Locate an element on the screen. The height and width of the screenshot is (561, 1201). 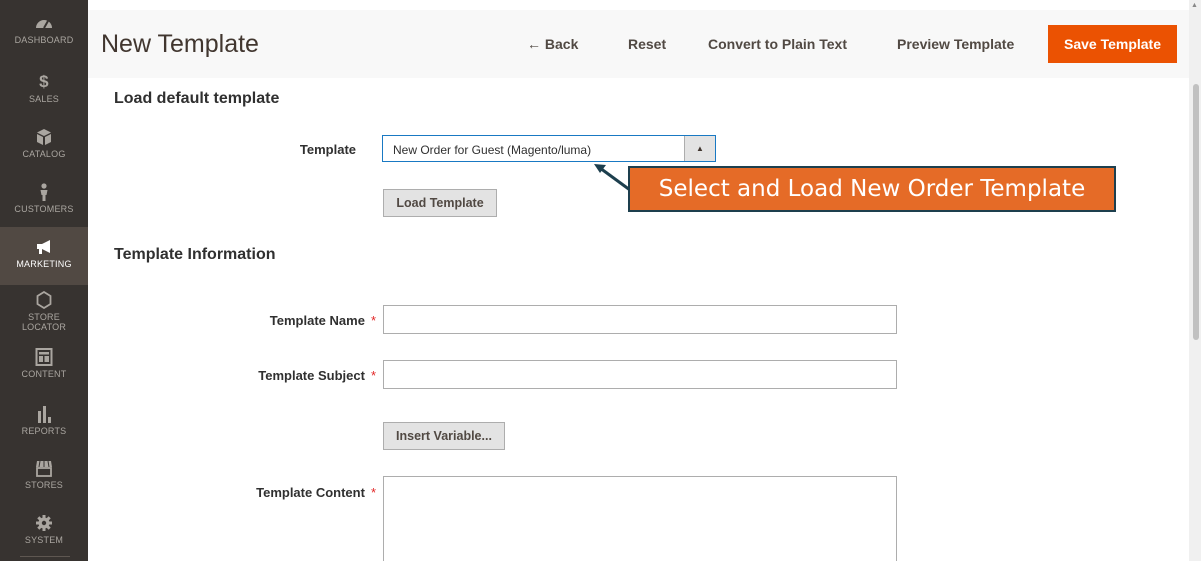
template-content-textarea is located at coordinates (640, 518).